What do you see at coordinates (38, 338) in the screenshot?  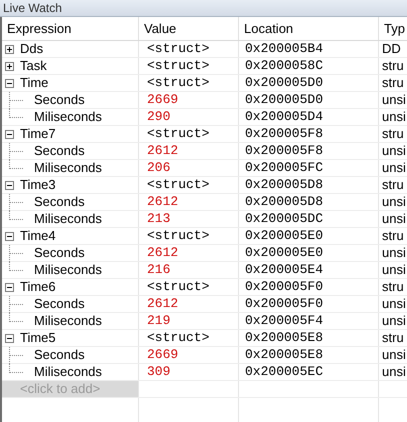 I see `expression-text: Time5` at bounding box center [38, 338].